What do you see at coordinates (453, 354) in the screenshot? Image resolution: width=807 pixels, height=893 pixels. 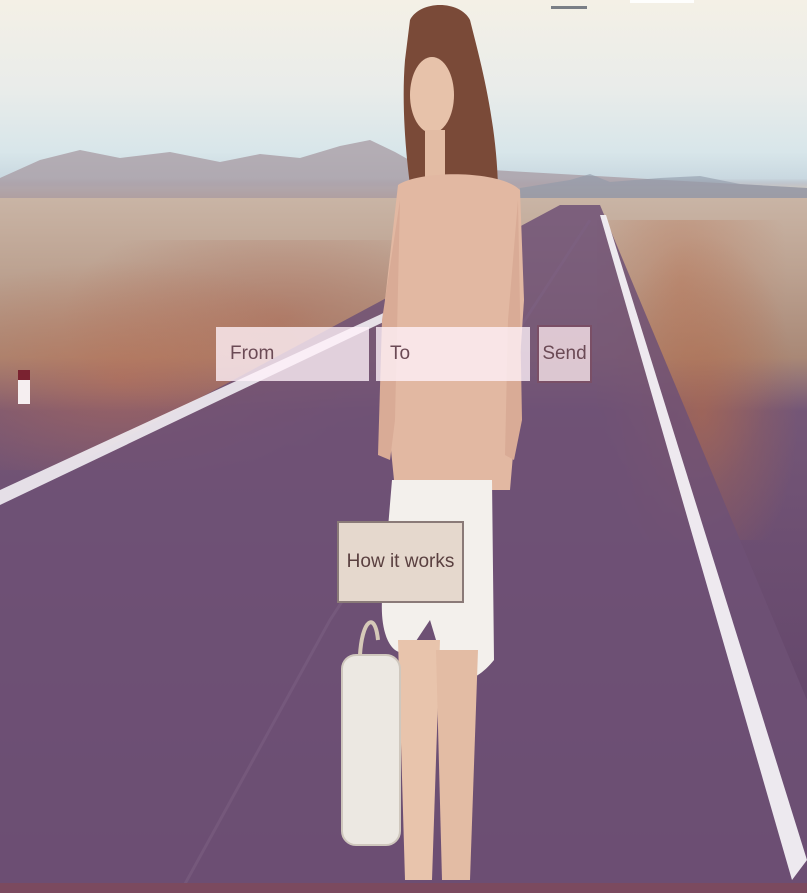 I see `to-input` at bounding box center [453, 354].